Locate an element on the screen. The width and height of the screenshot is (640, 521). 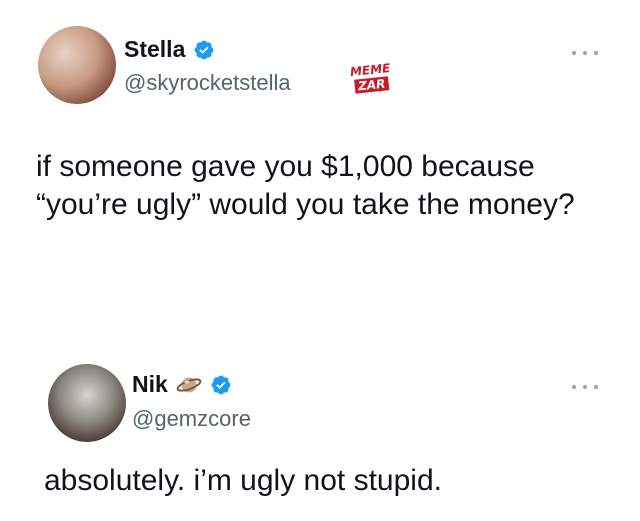
tweet-text-line: absolutely. i’m ugly not stupid. is located at coordinates (243, 480).